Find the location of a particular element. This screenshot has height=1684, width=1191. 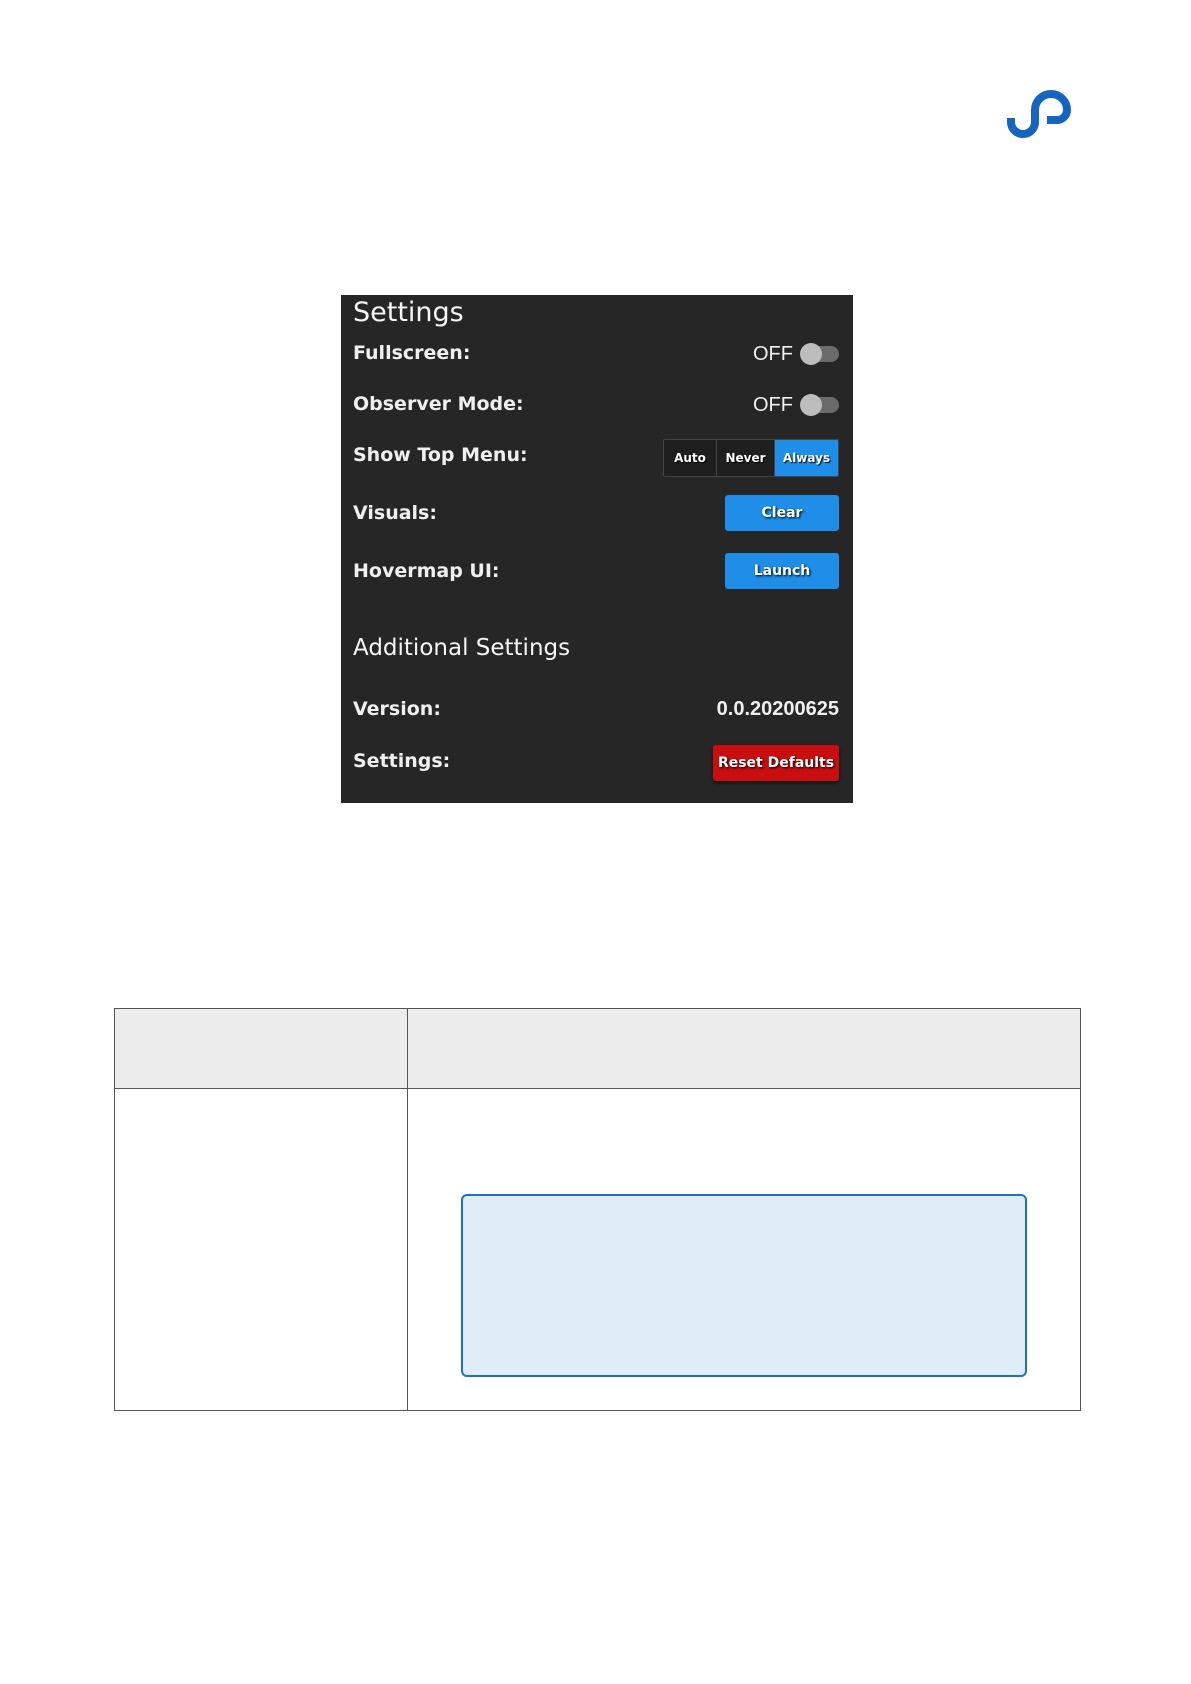

hovermap-ui-label: Hovermap UI: is located at coordinates (426, 571).